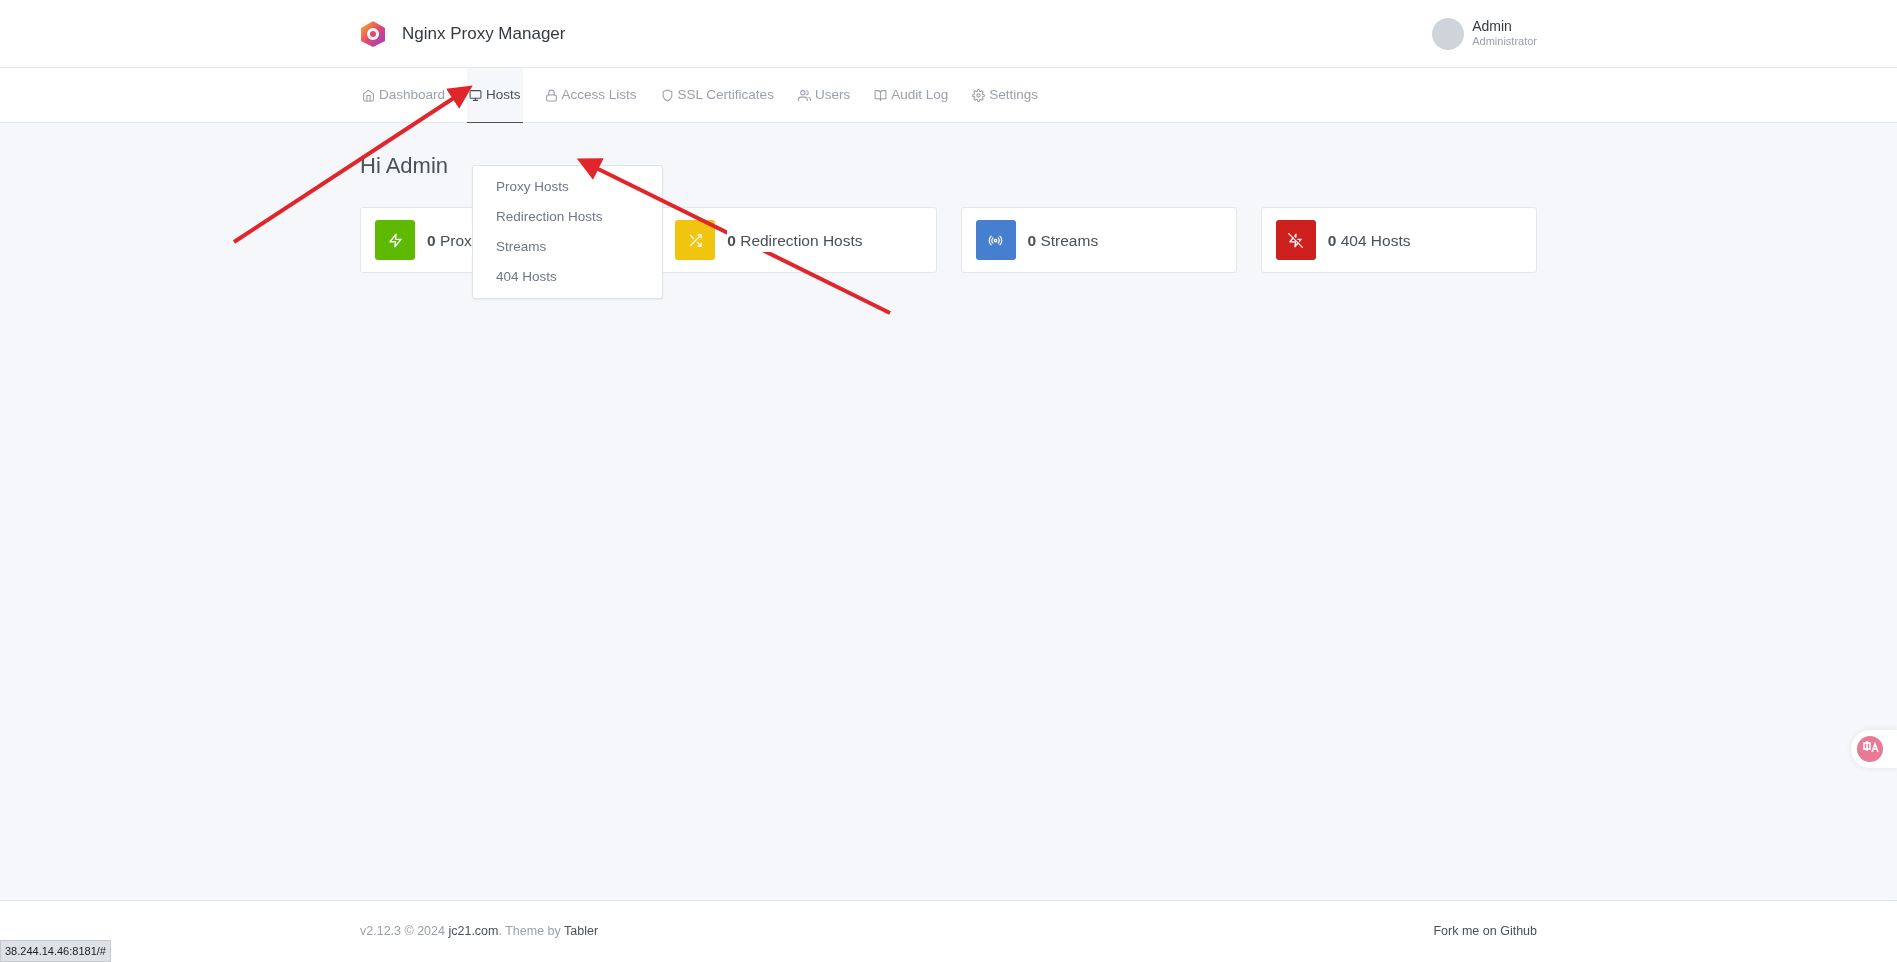 The height and width of the screenshot is (962, 1897). I want to click on nav-tab: Dashboard, so click(404, 95).